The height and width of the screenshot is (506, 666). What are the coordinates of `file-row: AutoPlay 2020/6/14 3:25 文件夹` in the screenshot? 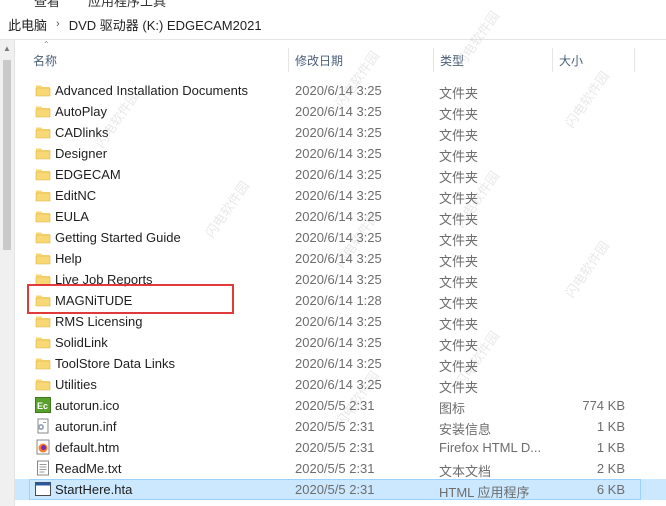 It's located at (340, 111).